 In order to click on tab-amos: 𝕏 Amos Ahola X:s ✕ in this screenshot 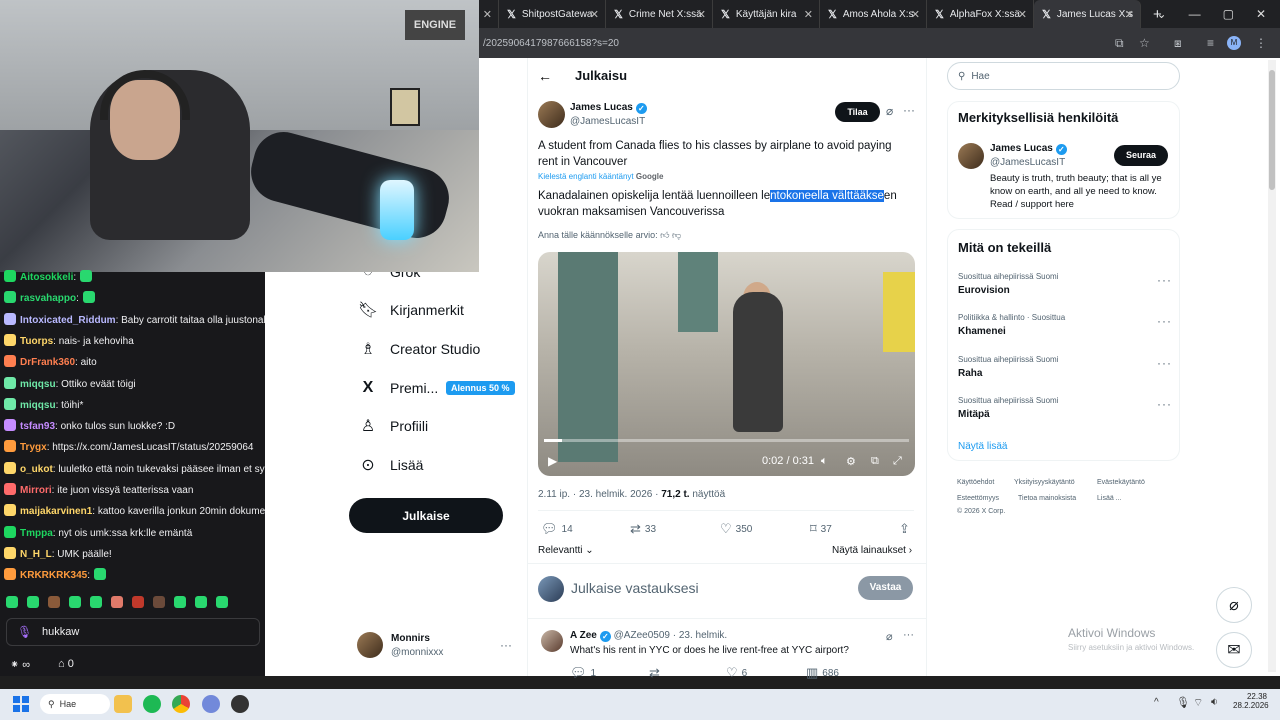, I will do `click(873, 14)`.